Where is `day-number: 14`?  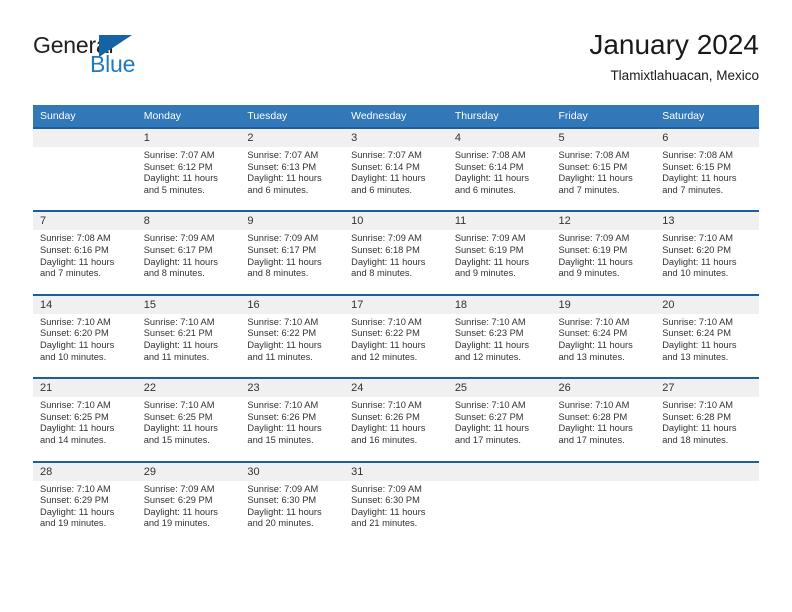 day-number: 14 is located at coordinates (85, 304).